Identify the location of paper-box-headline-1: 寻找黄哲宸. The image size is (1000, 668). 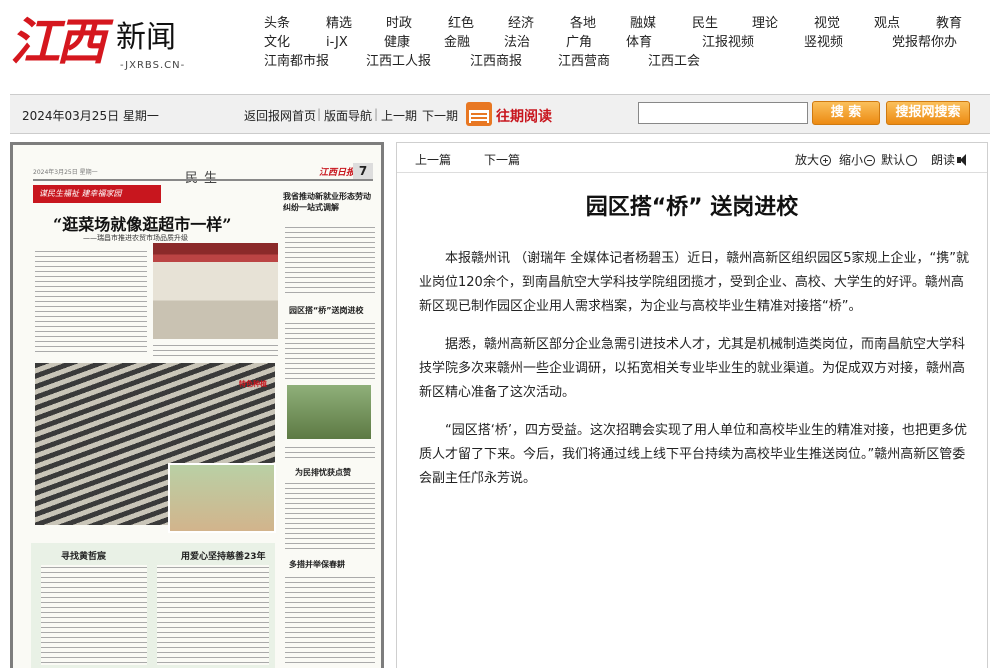
(83, 555).